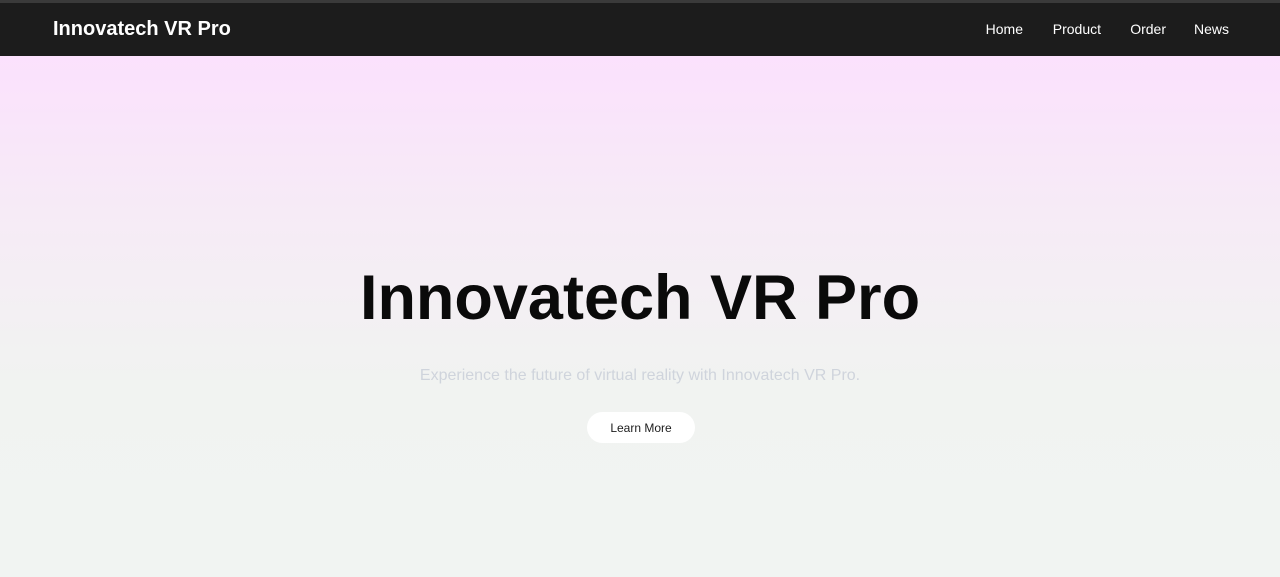  I want to click on brand-logo-link: Innovatech VR Pro, so click(142, 29).